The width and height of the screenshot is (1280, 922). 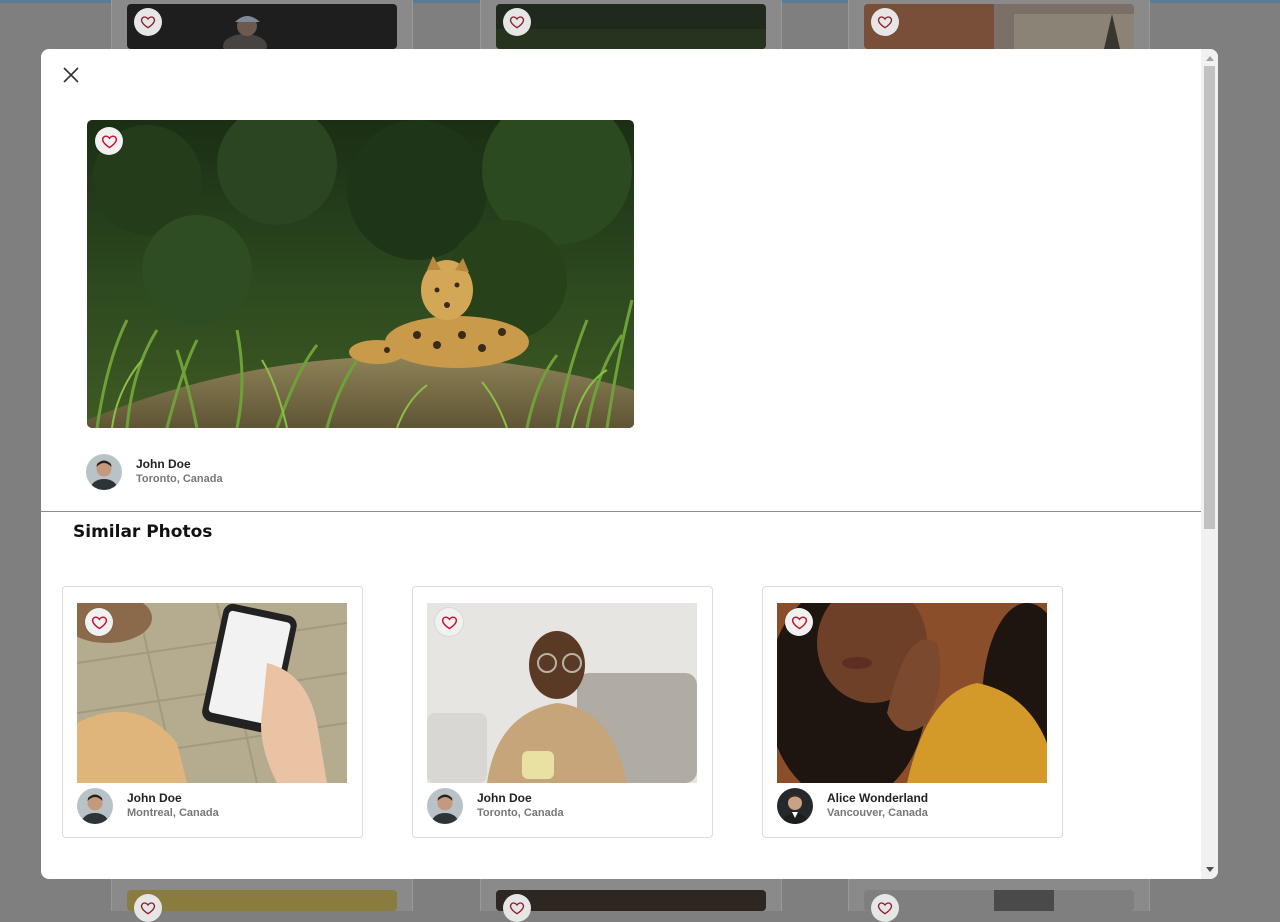 I want to click on scrollbar-thumb, so click(x=1209, y=297).